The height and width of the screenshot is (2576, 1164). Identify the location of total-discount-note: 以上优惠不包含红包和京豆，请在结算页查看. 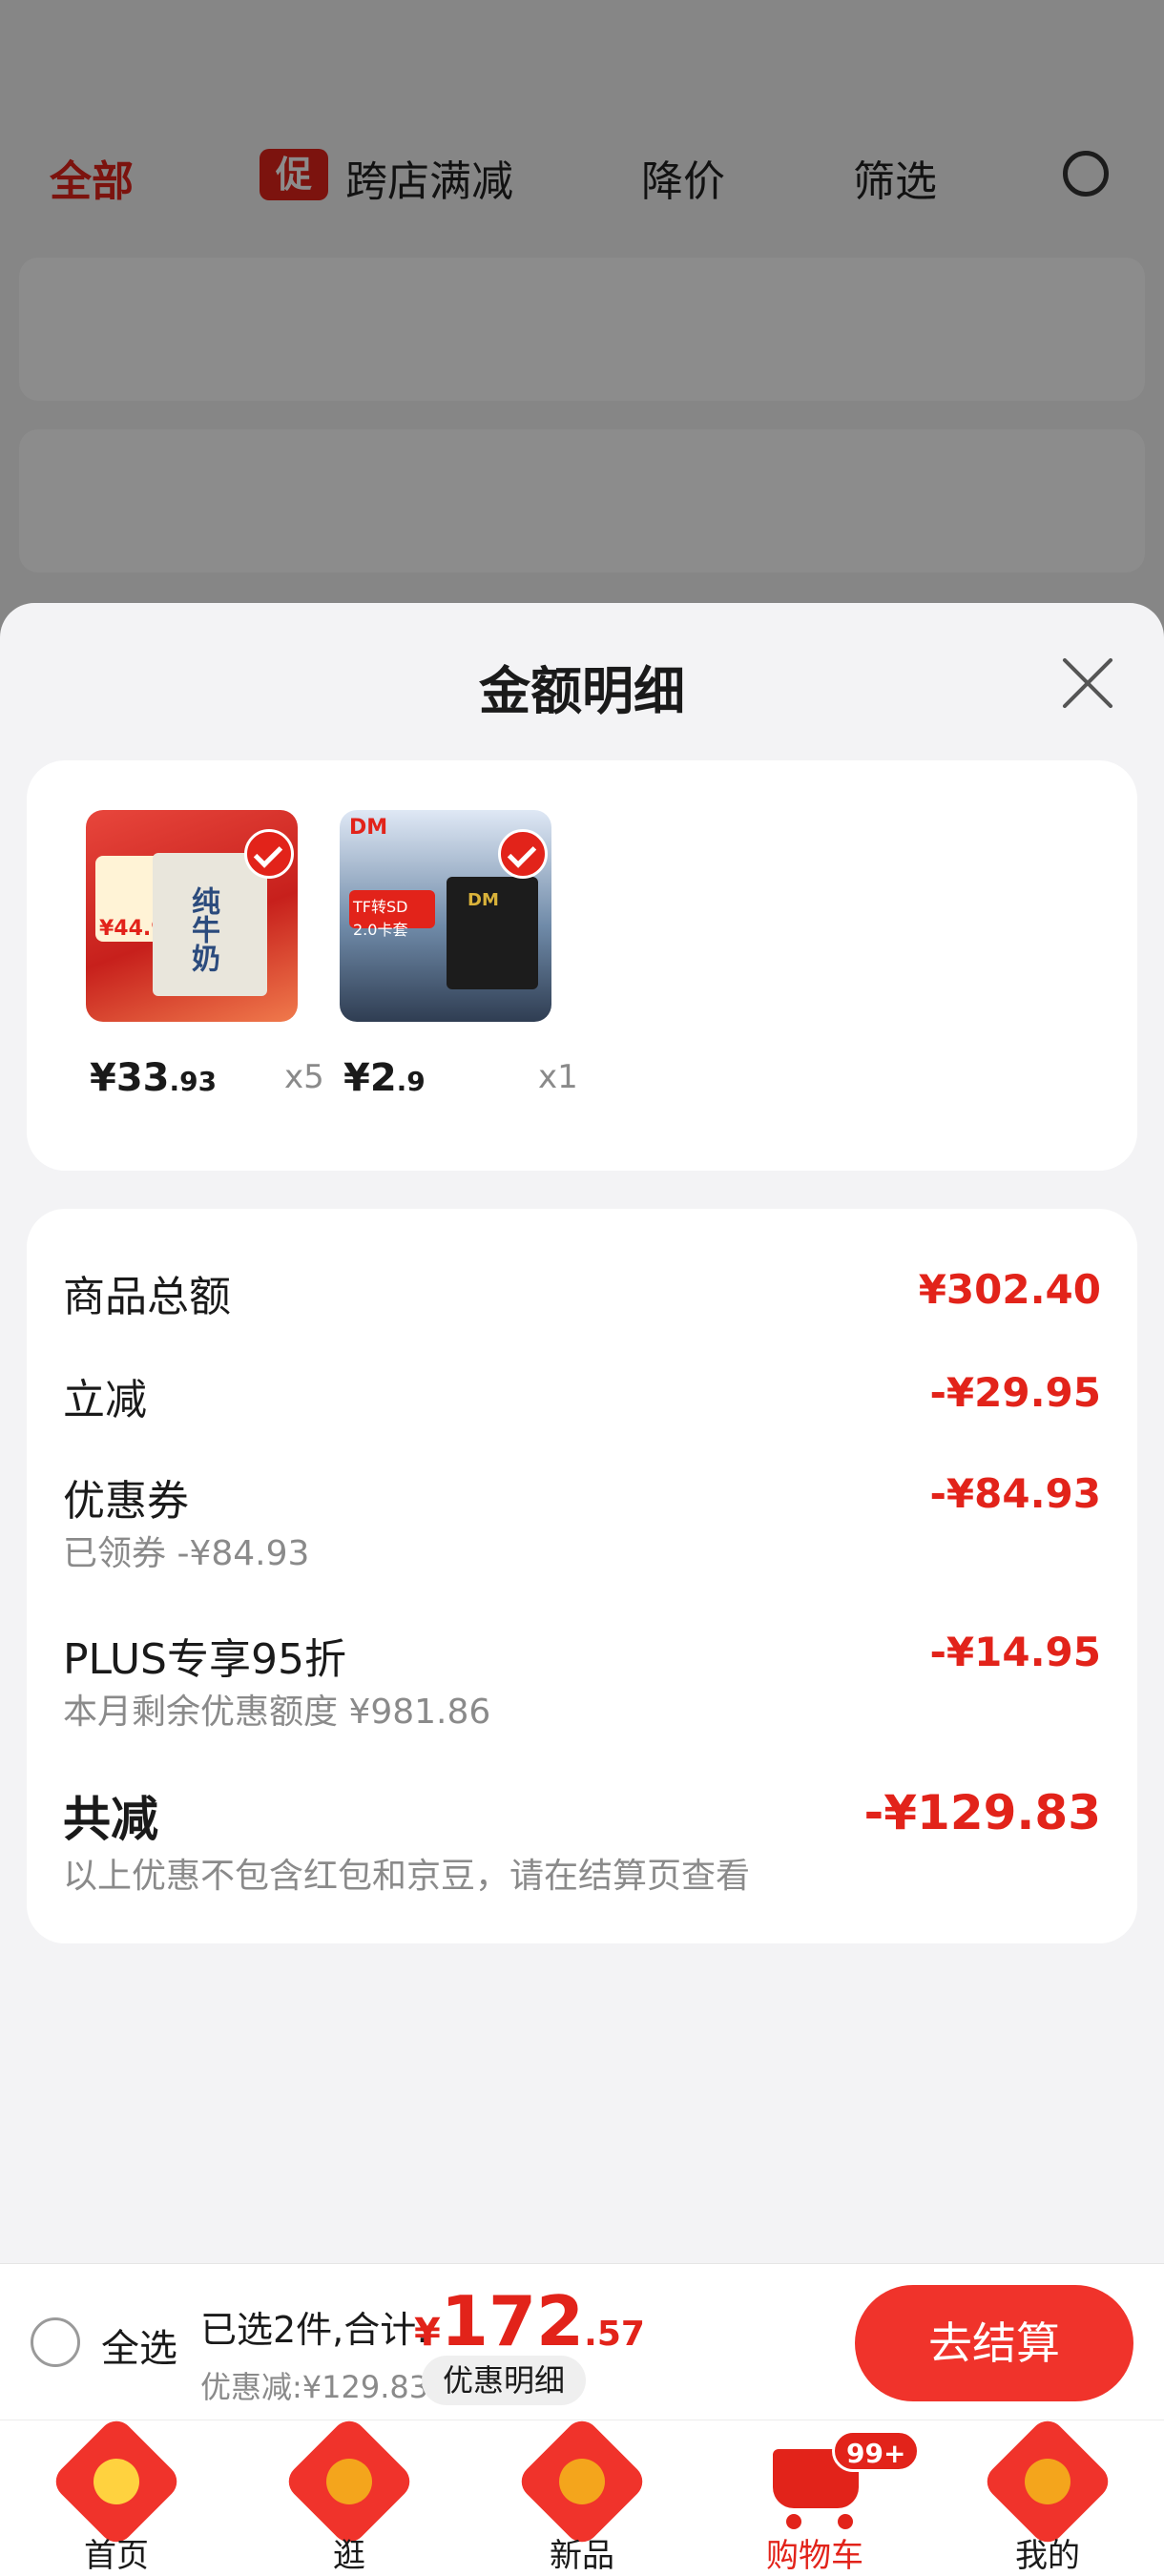
(407, 1876).